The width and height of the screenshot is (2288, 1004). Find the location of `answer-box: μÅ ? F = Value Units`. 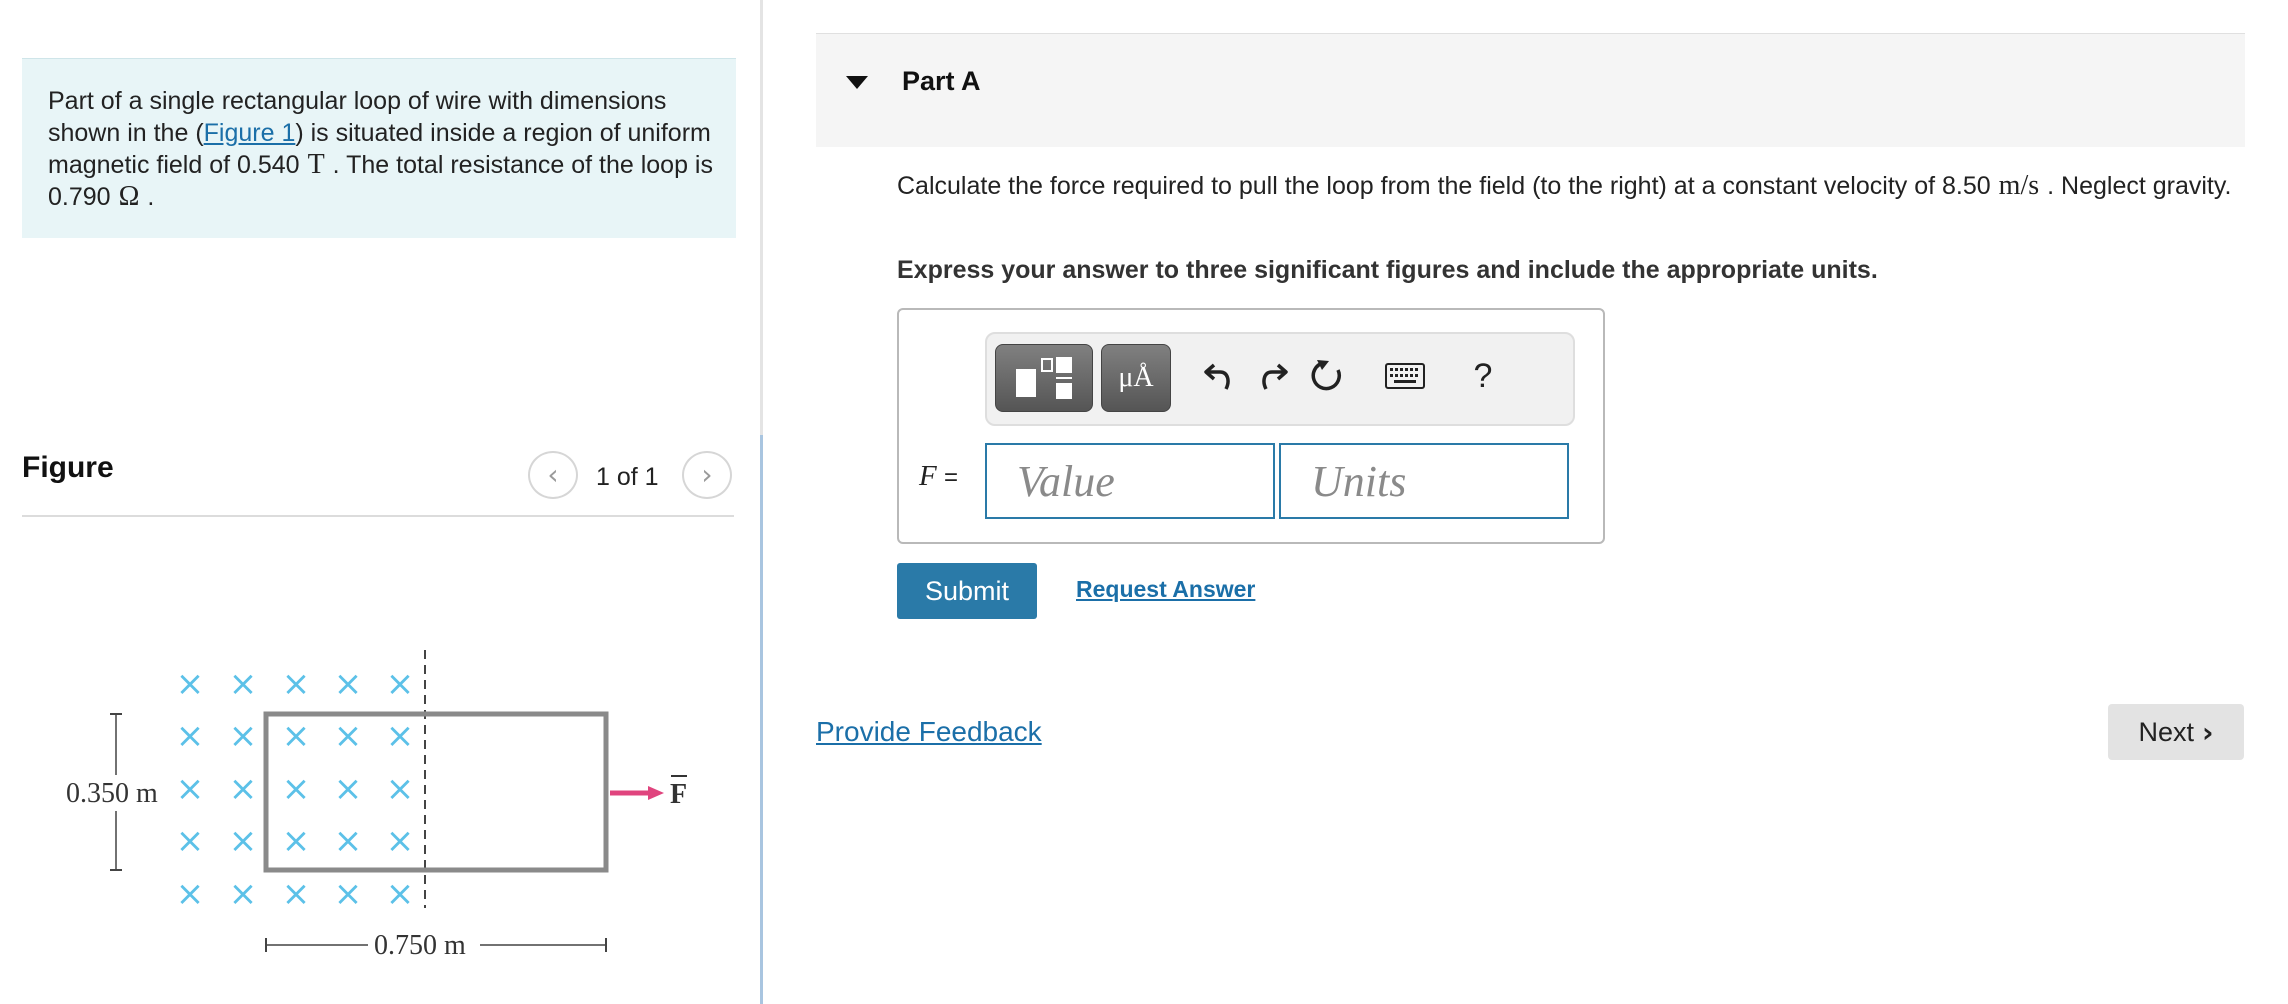

answer-box: μÅ ? F = Value Units is located at coordinates (1251, 426).